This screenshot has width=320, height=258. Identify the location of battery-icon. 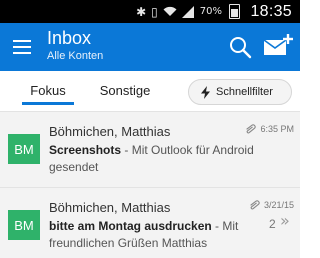
(234, 11).